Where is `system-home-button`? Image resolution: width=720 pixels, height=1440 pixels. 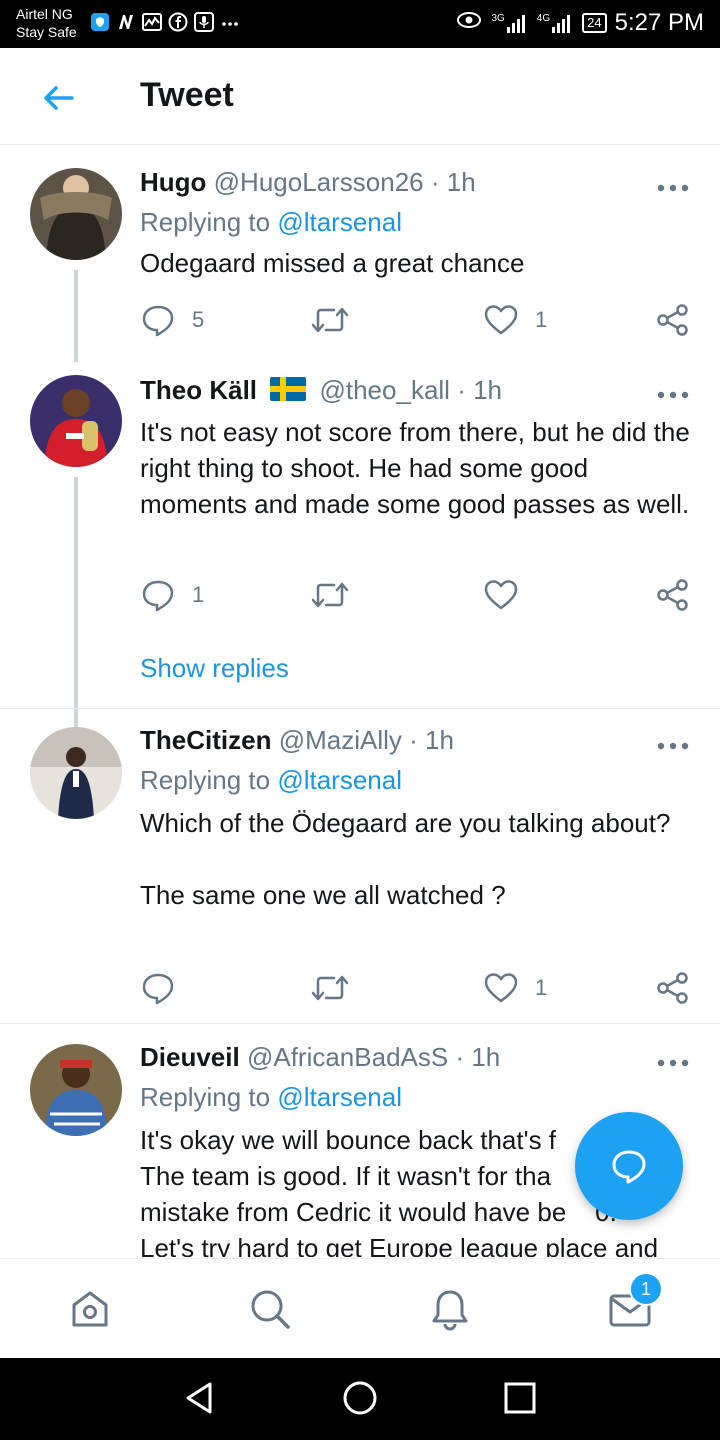 system-home-button is located at coordinates (360, 1398).